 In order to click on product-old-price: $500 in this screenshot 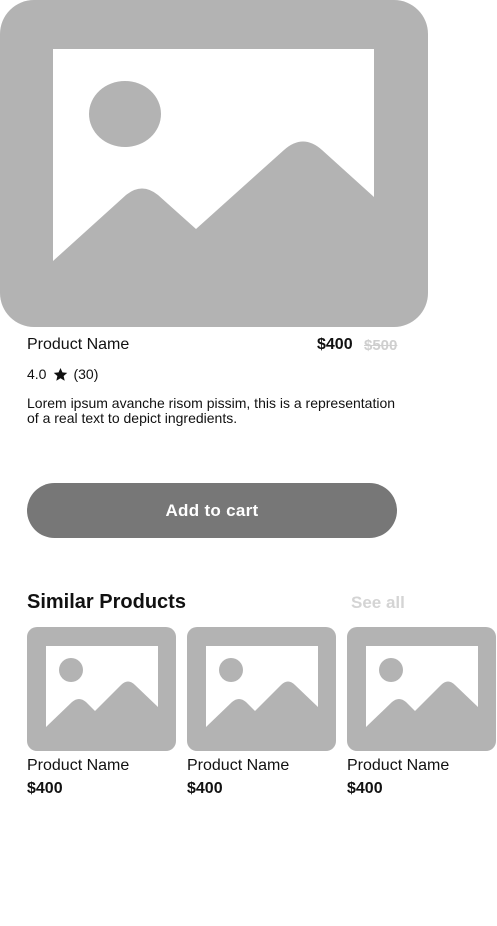, I will do `click(381, 345)`.